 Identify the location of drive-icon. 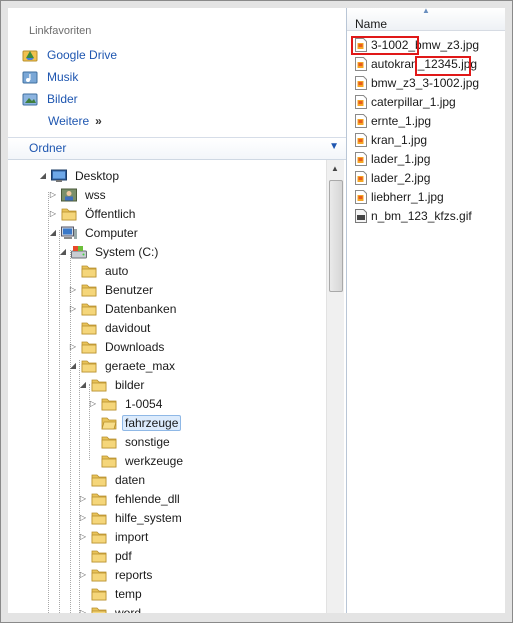
(79, 252).